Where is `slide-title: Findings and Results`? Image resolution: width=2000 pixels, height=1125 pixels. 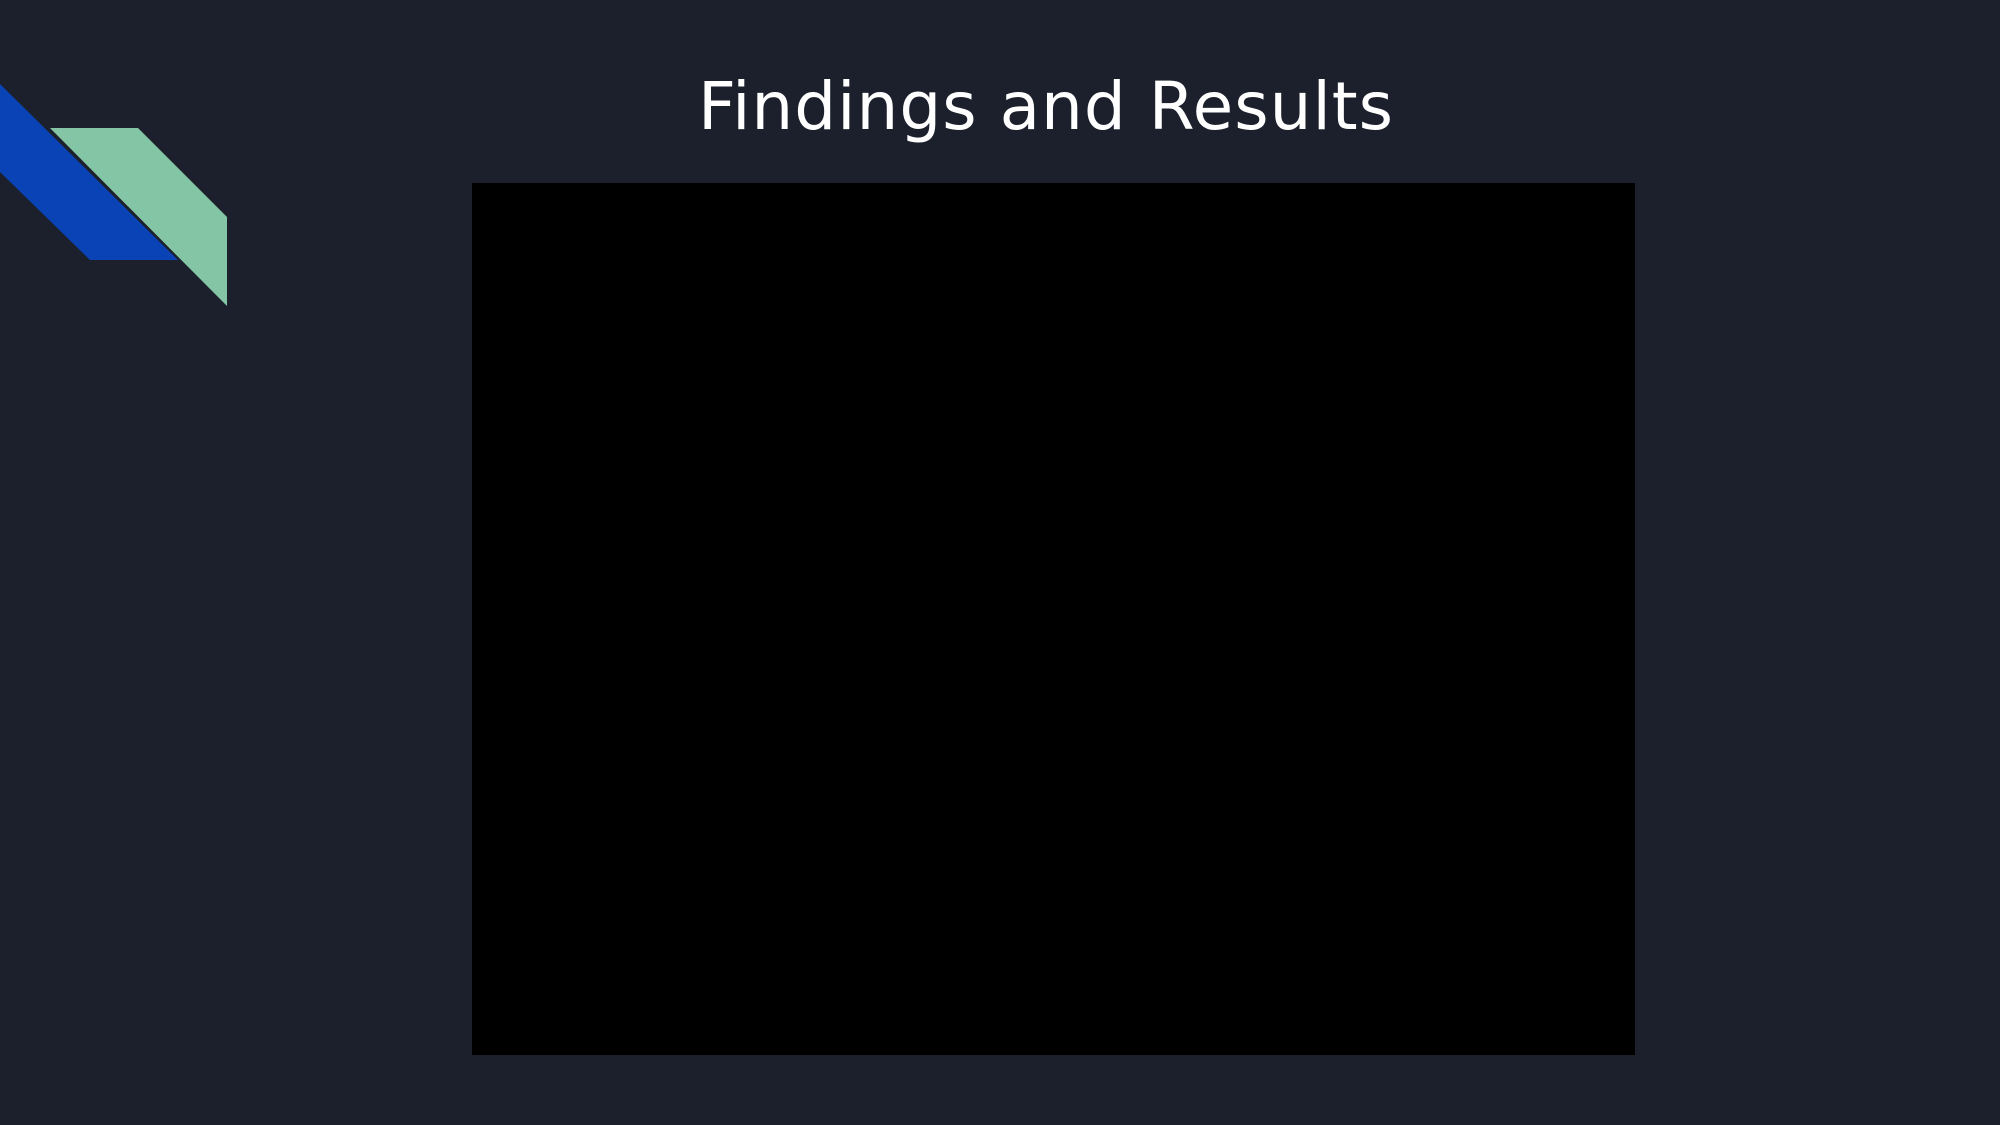 slide-title: Findings and Results is located at coordinates (1046, 106).